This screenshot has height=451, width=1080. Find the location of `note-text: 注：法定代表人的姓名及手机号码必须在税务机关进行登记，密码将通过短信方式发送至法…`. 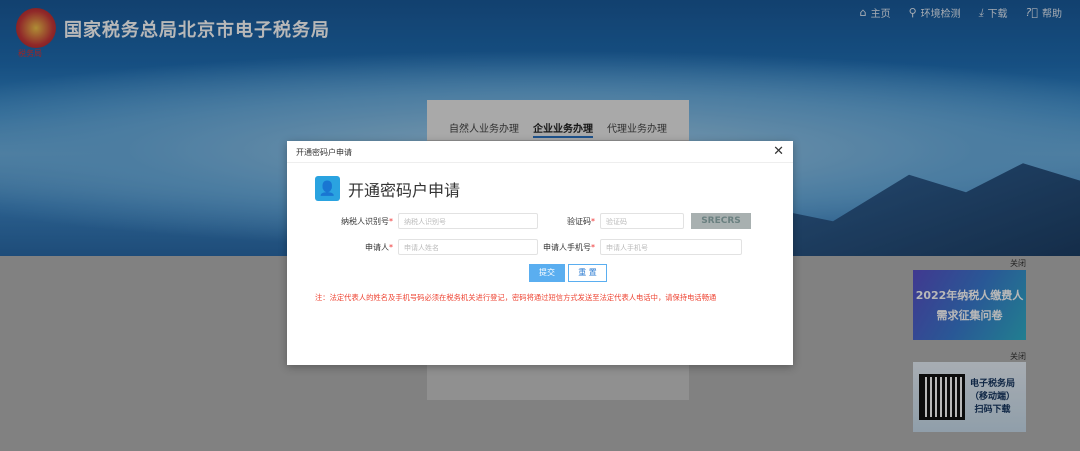

note-text: 注：法定代表人的姓名及手机号码必须在税务机关进行登记，密码将通过短信方式发送至法… is located at coordinates (516, 297).